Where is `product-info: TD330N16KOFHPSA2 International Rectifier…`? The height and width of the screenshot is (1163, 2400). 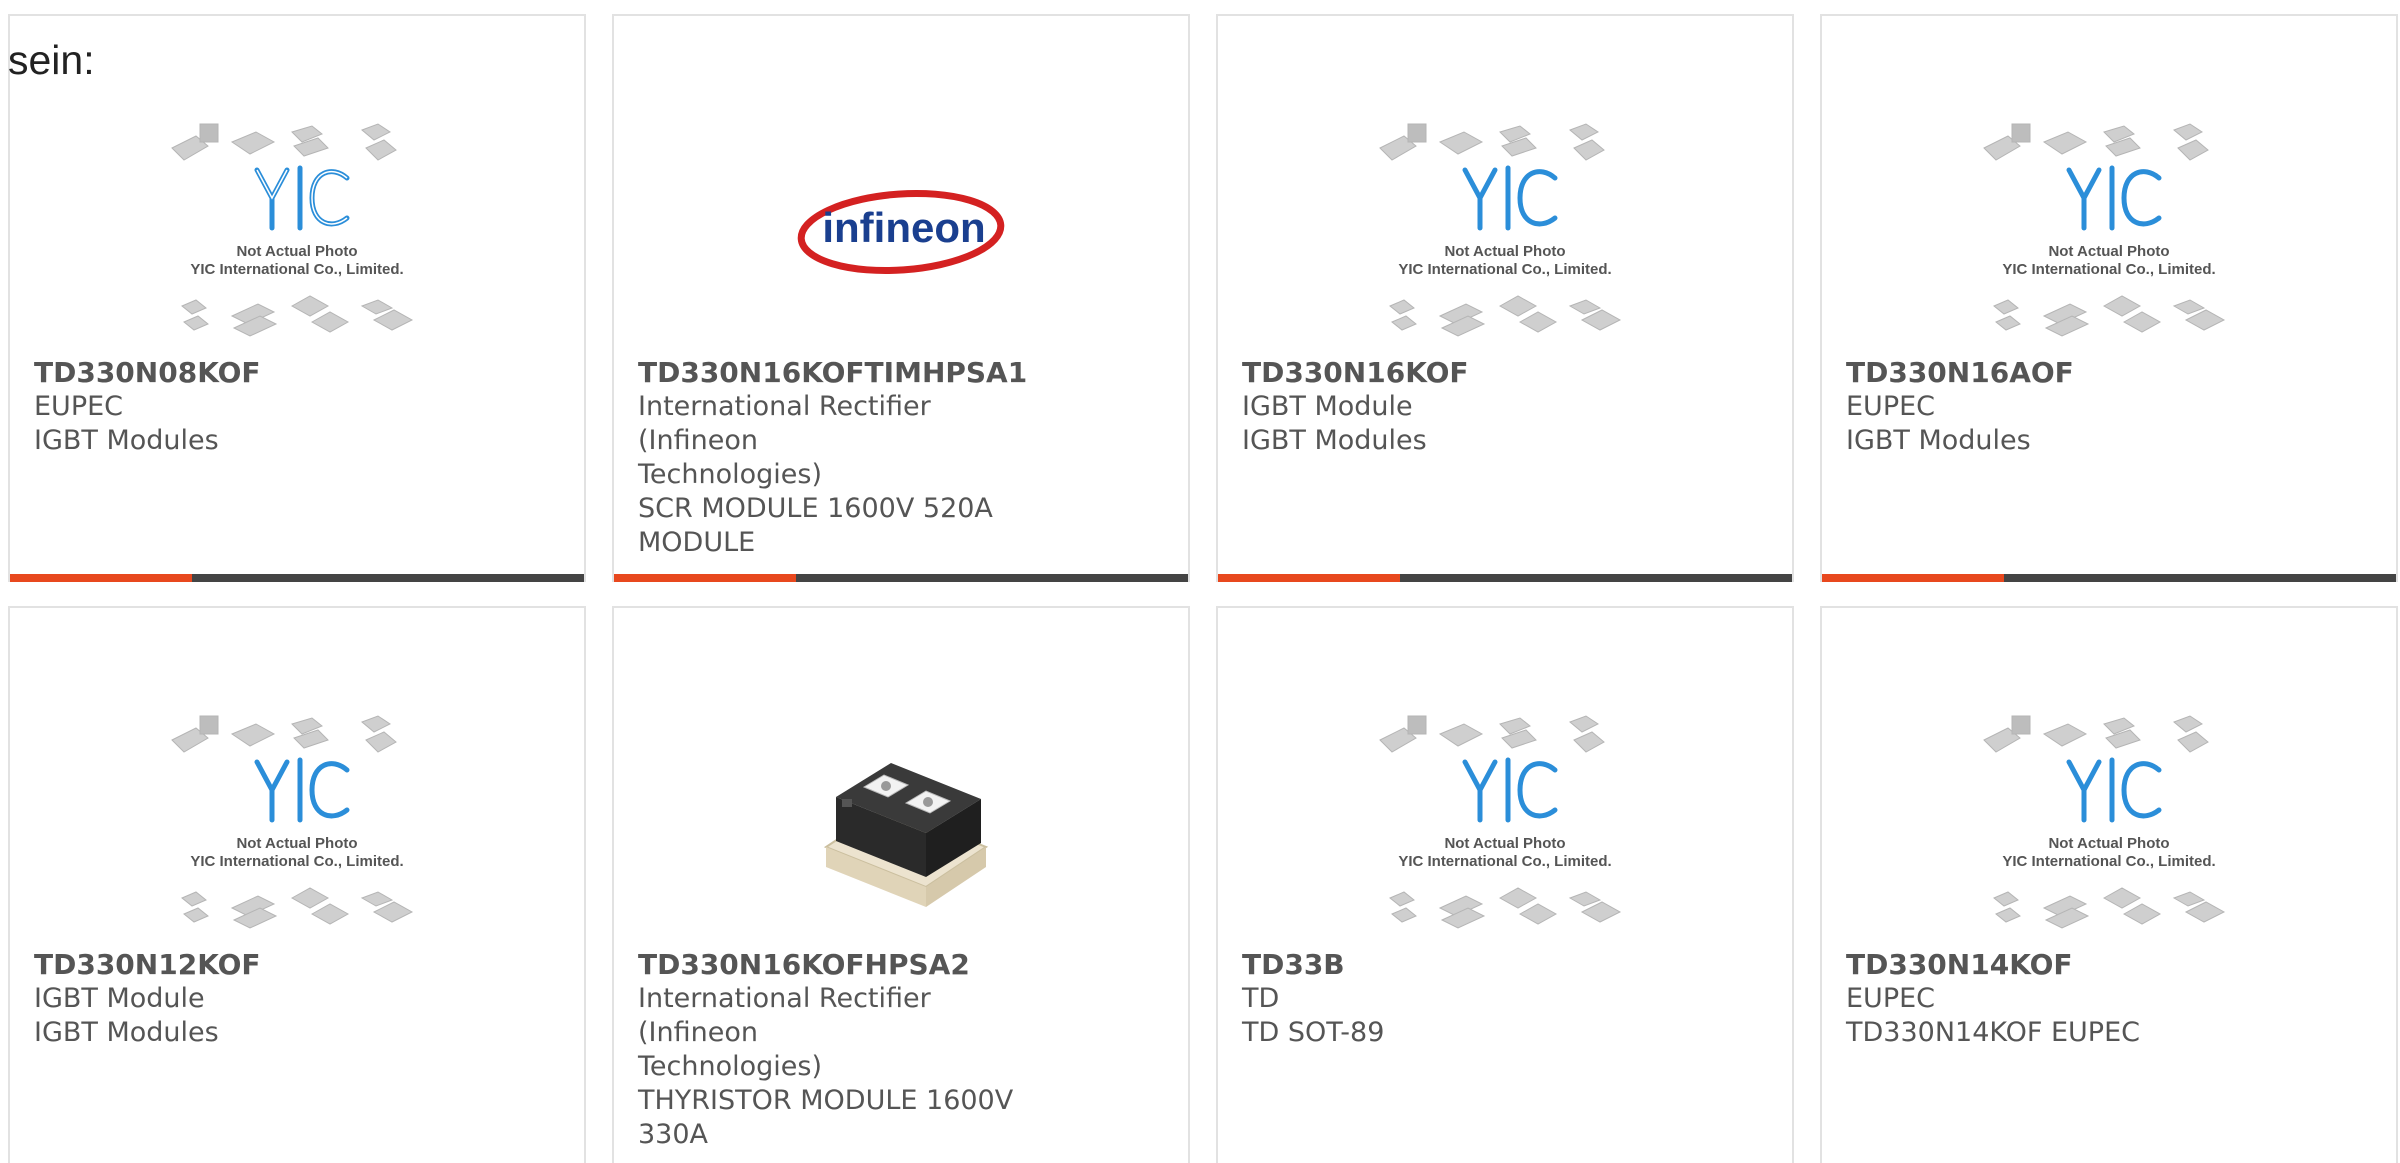
product-info: TD330N16KOFHPSA2 International Rectifier… is located at coordinates (848, 1050).